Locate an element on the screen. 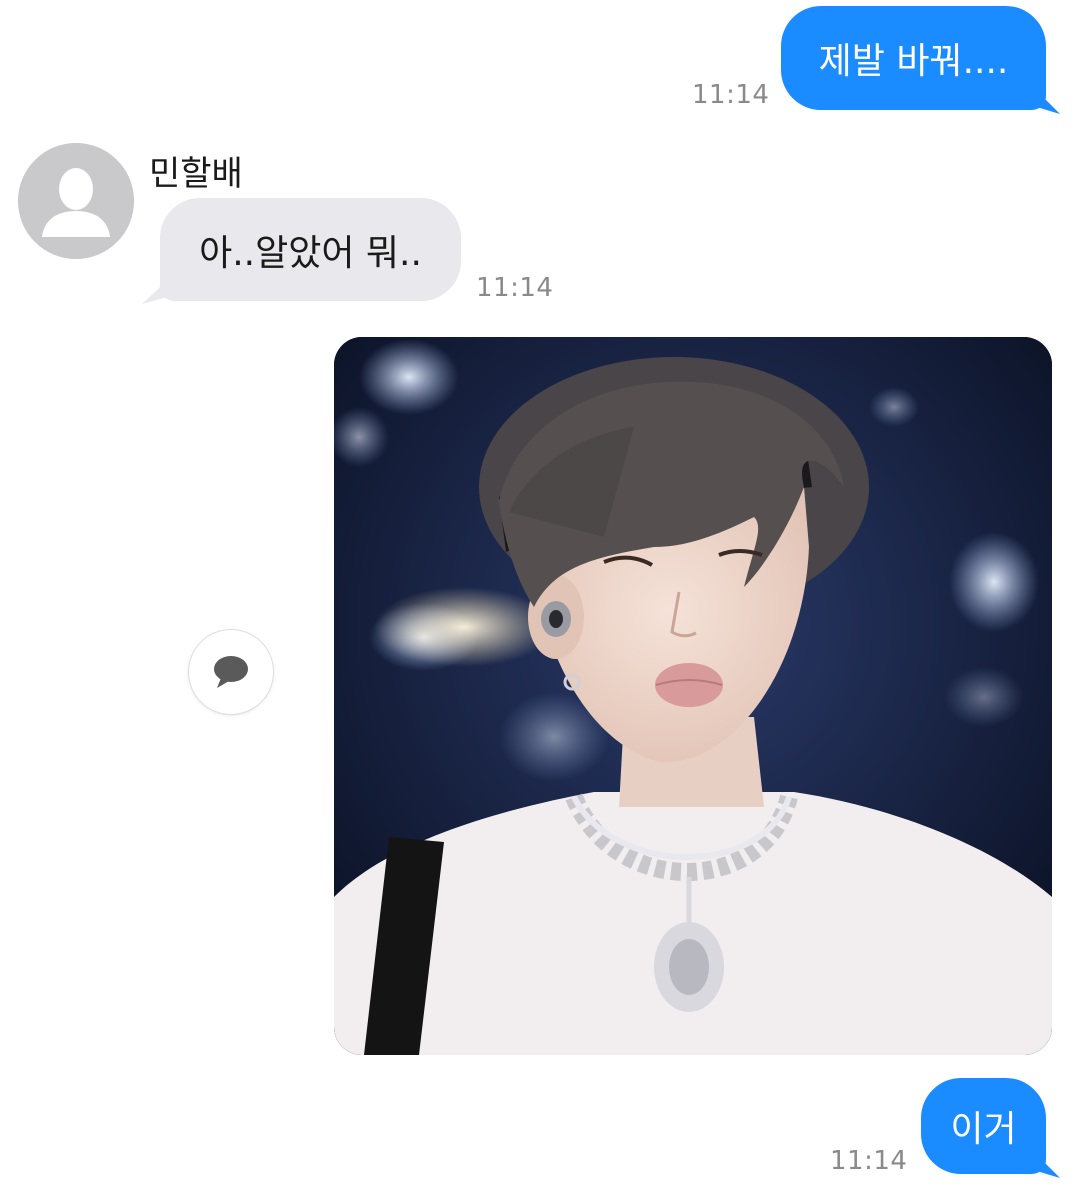 The height and width of the screenshot is (1199, 1080). default-person-avatar-icon is located at coordinates (76, 201).